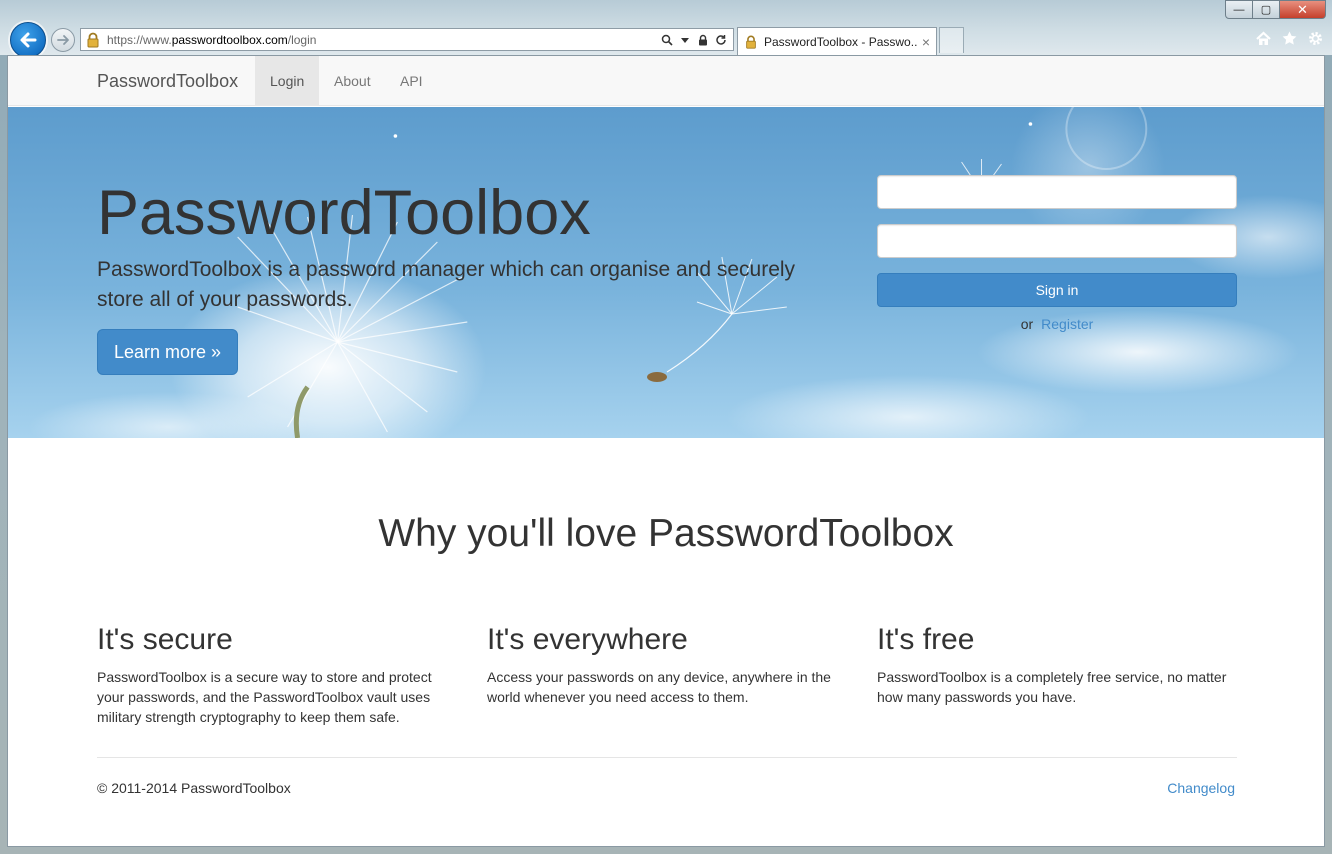 This screenshot has width=1332, height=854. What do you see at coordinates (1027, 324) in the screenshot?
I see `or-label: or` at bounding box center [1027, 324].